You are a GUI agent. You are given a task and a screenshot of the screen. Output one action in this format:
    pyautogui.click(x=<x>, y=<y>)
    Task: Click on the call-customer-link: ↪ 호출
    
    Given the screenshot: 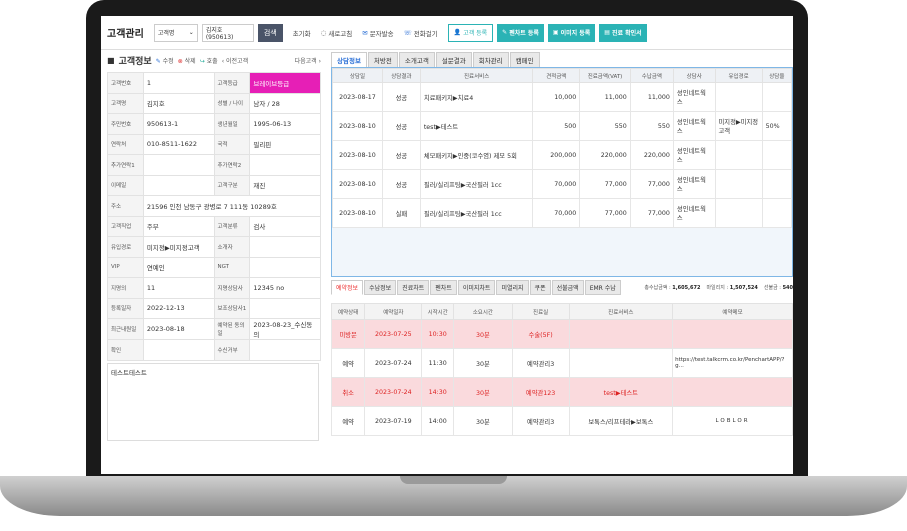 What is the action you would take?
    pyautogui.click(x=209, y=60)
    